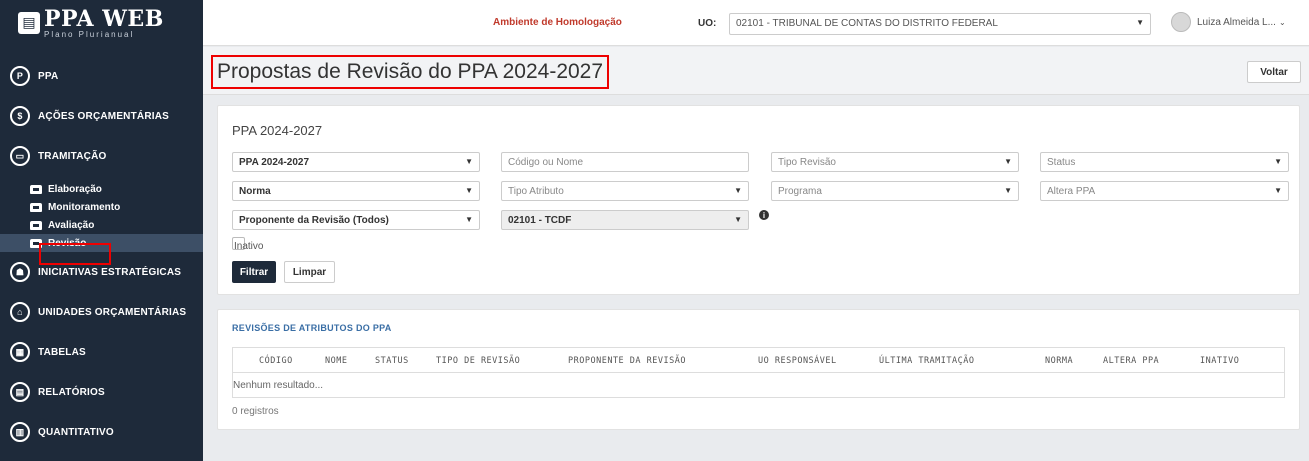 This screenshot has width=1309, height=461. Describe the element at coordinates (255, 191) in the screenshot. I see `norma-value: Norma` at that location.